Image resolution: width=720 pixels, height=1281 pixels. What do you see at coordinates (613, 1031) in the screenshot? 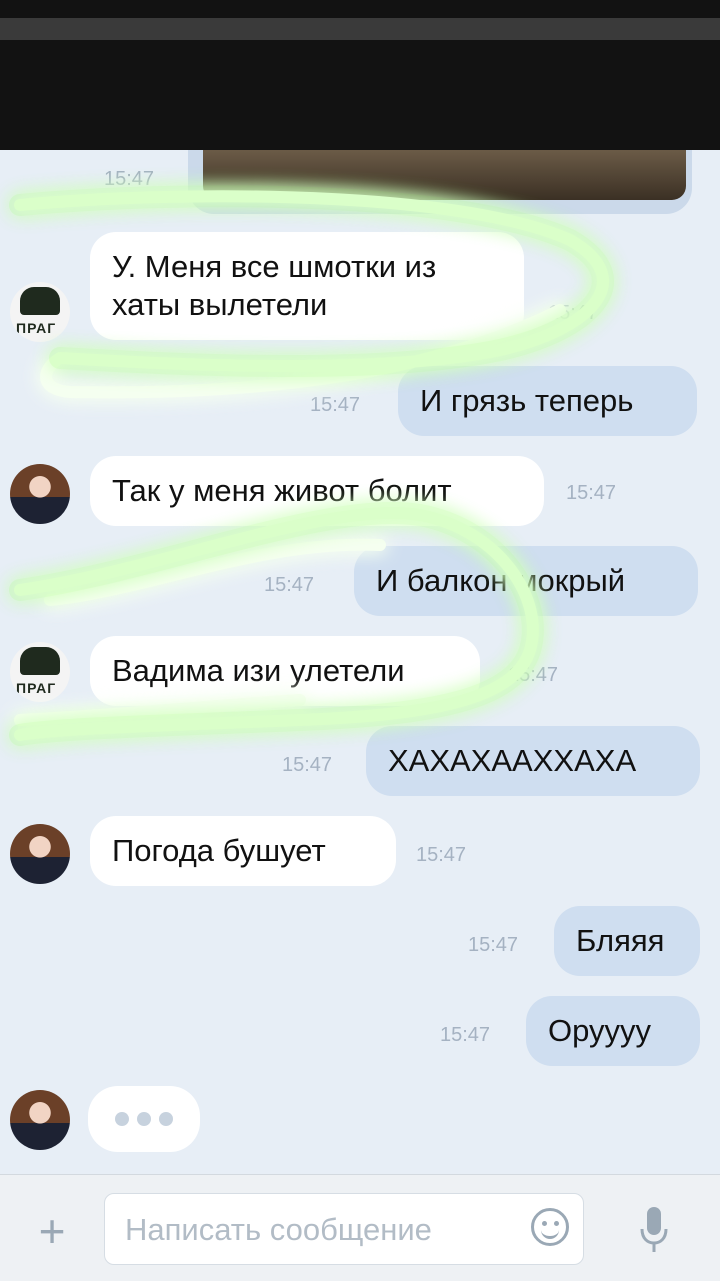
I see `outgoing-message: Оруууу` at bounding box center [613, 1031].